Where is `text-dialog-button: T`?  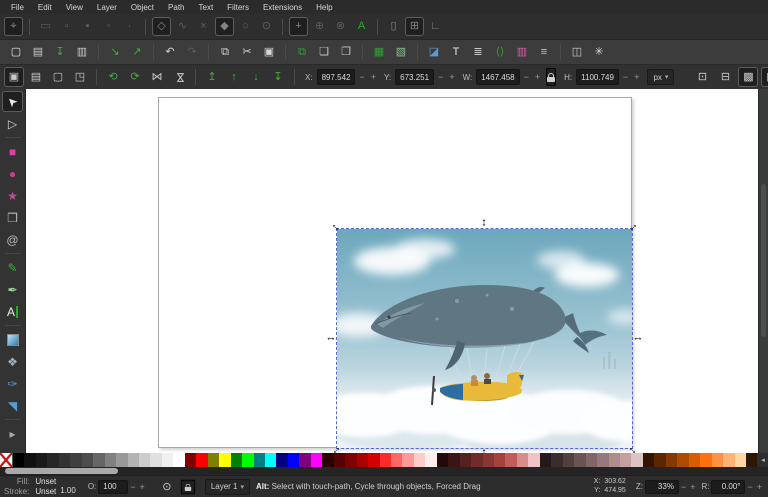 text-dialog-button: T is located at coordinates (456, 52).